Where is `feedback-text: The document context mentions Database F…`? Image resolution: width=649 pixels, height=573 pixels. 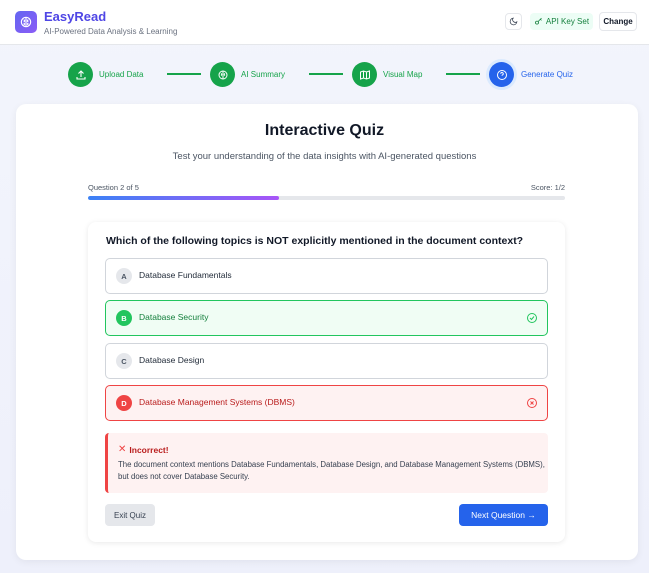
feedback-text: The document context mentions Database F… is located at coordinates (331, 470).